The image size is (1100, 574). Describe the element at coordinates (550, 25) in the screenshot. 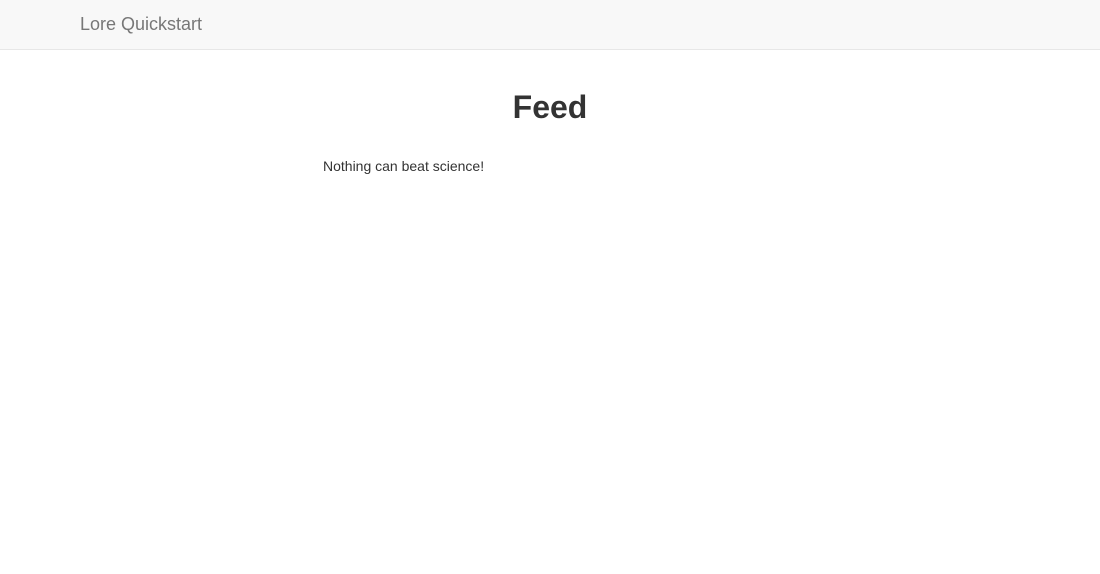

I see `top-navbar: Lore Quickstart` at that location.